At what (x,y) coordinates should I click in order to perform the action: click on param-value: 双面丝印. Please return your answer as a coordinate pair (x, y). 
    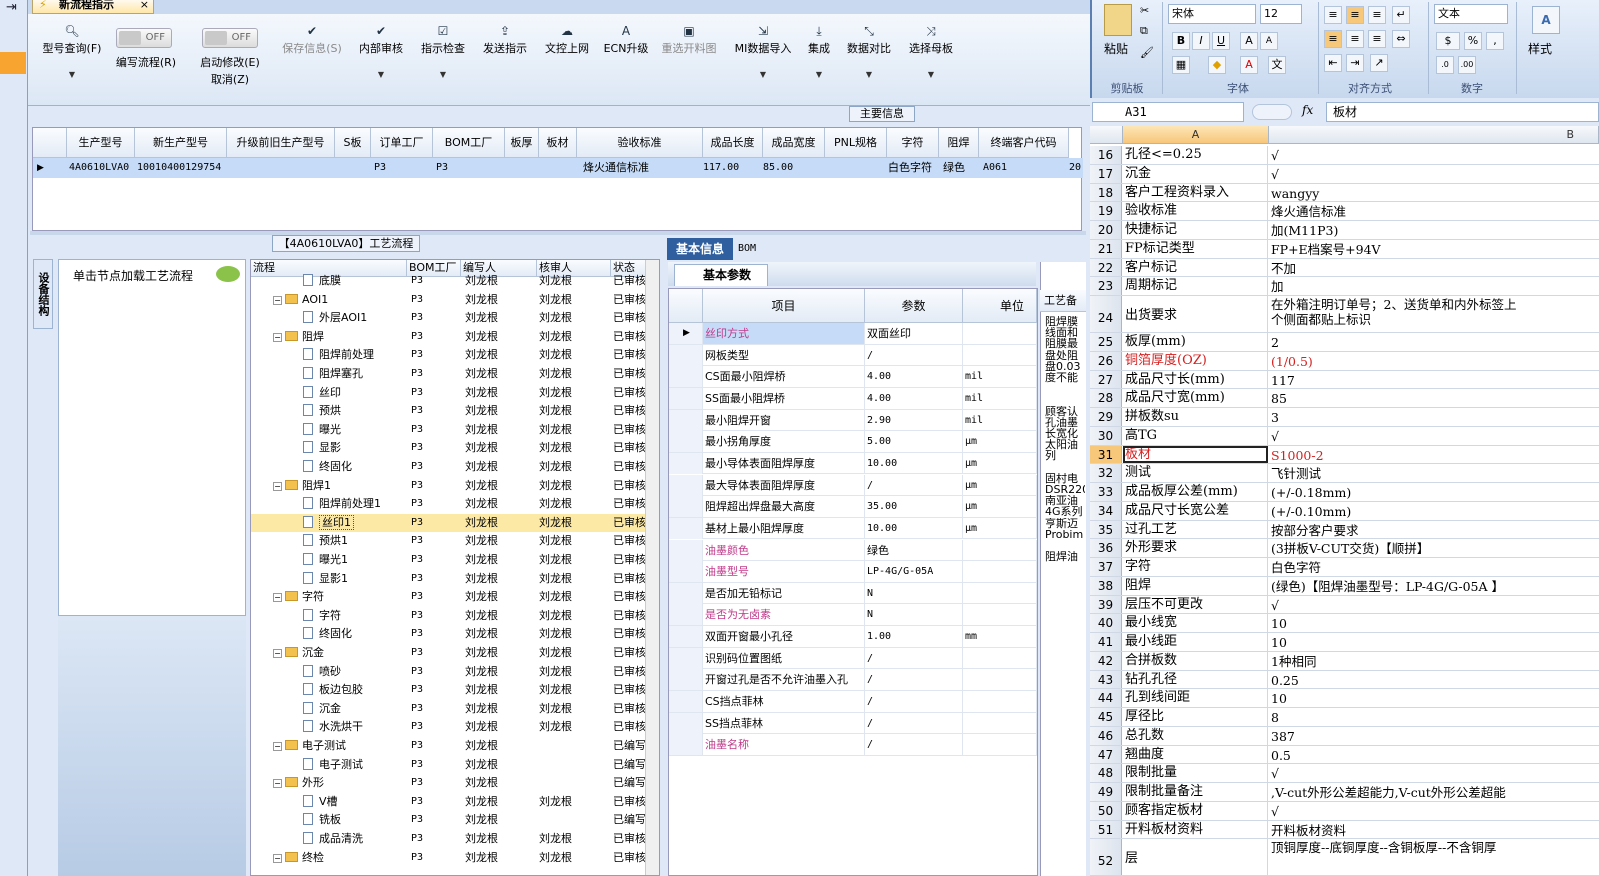
    Looking at the image, I should click on (914, 333).